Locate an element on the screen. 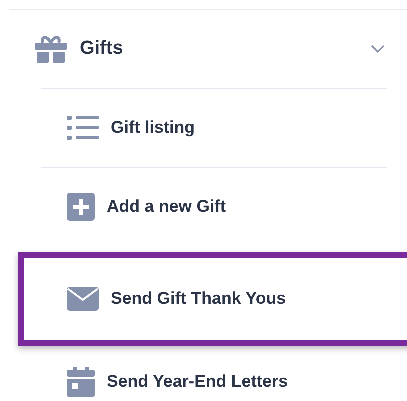 Image resolution: width=407 pixels, height=401 pixels. gift-icon is located at coordinates (51, 49).